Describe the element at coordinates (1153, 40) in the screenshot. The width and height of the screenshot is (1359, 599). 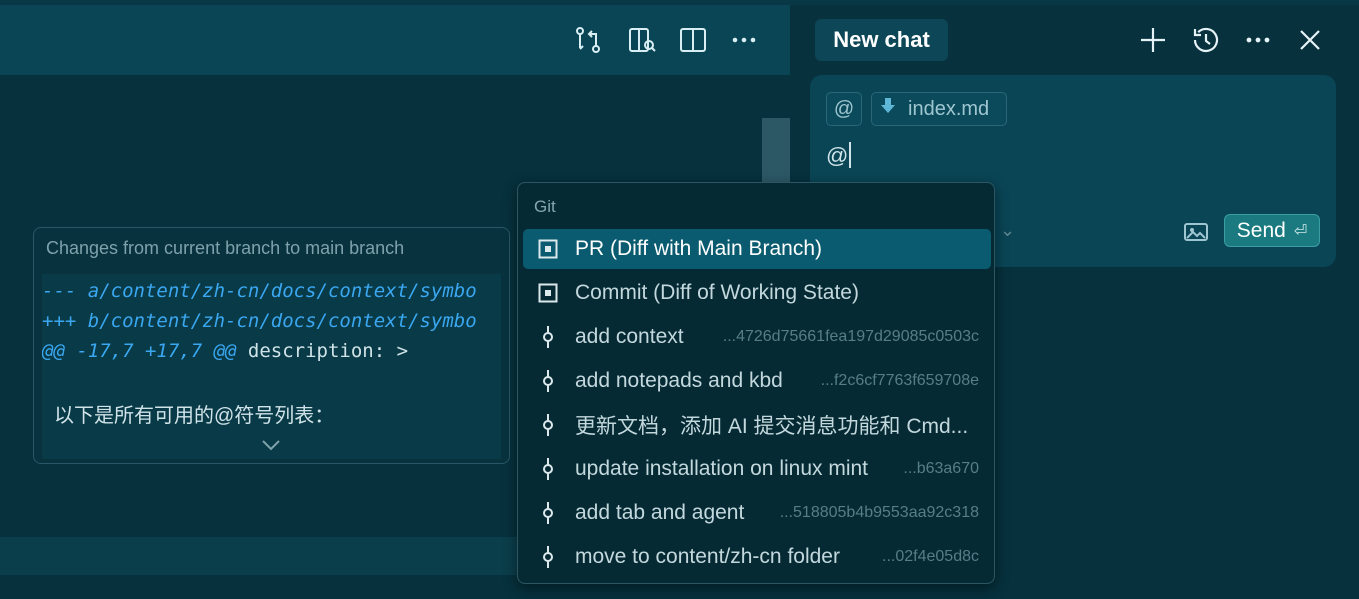
I see `plus-icon` at that location.